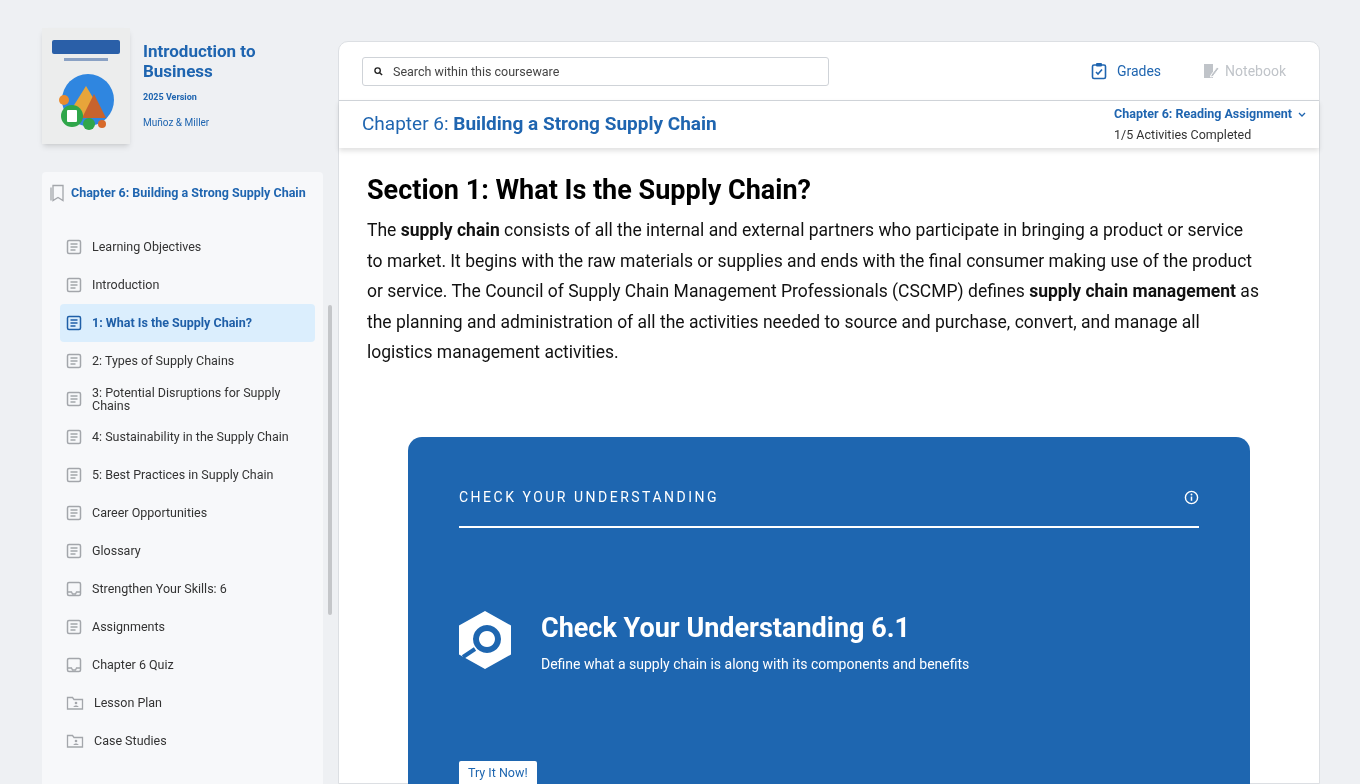 The width and height of the screenshot is (1360, 784). What do you see at coordinates (187, 512) in the screenshot?
I see `chapter-item: Career Opportunities` at bounding box center [187, 512].